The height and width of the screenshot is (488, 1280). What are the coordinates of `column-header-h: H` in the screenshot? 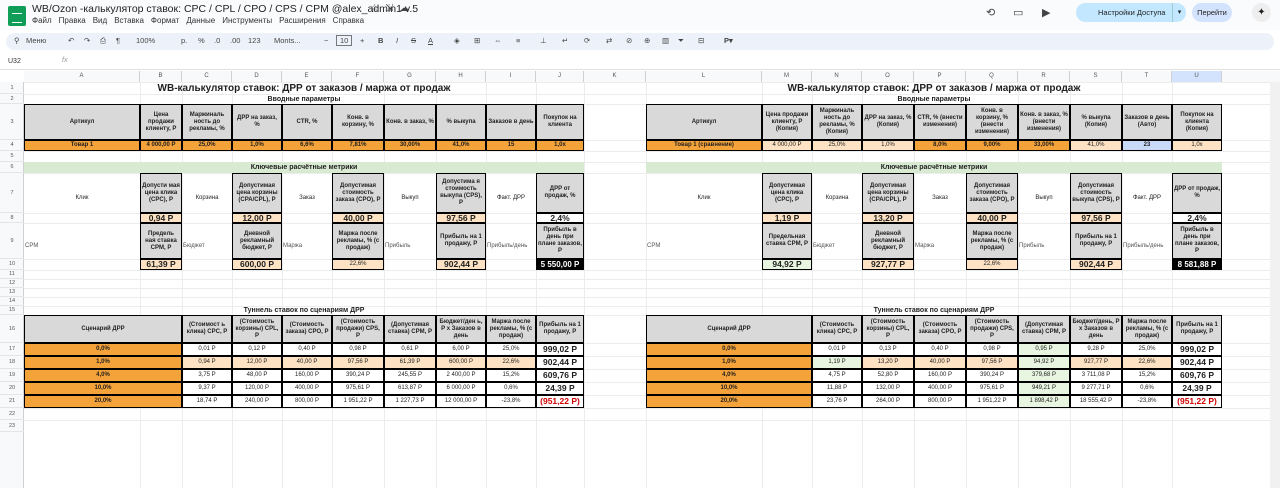 It's located at (461, 76).